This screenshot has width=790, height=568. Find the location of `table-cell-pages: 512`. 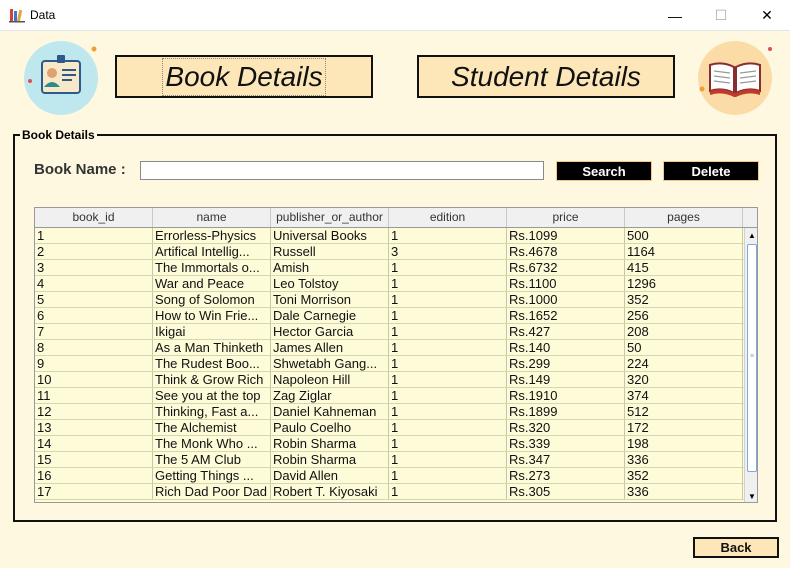

table-cell-pages: 512 is located at coordinates (684, 411).